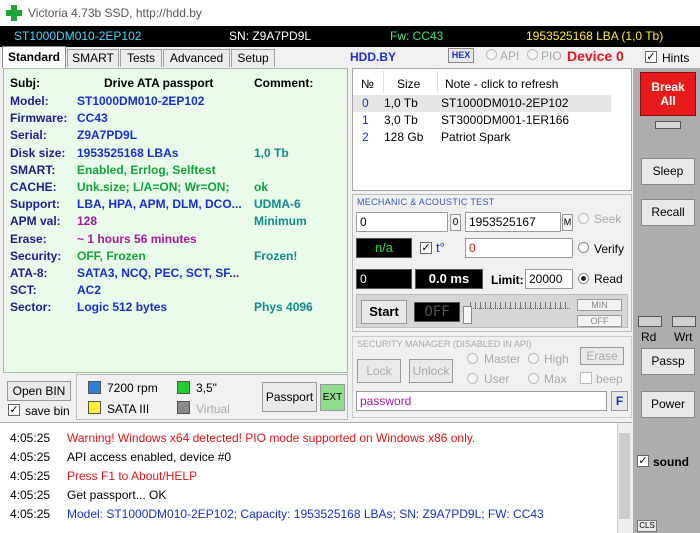  I want to click on info-serial: SN: Z9A7PD9L, so click(270, 36).